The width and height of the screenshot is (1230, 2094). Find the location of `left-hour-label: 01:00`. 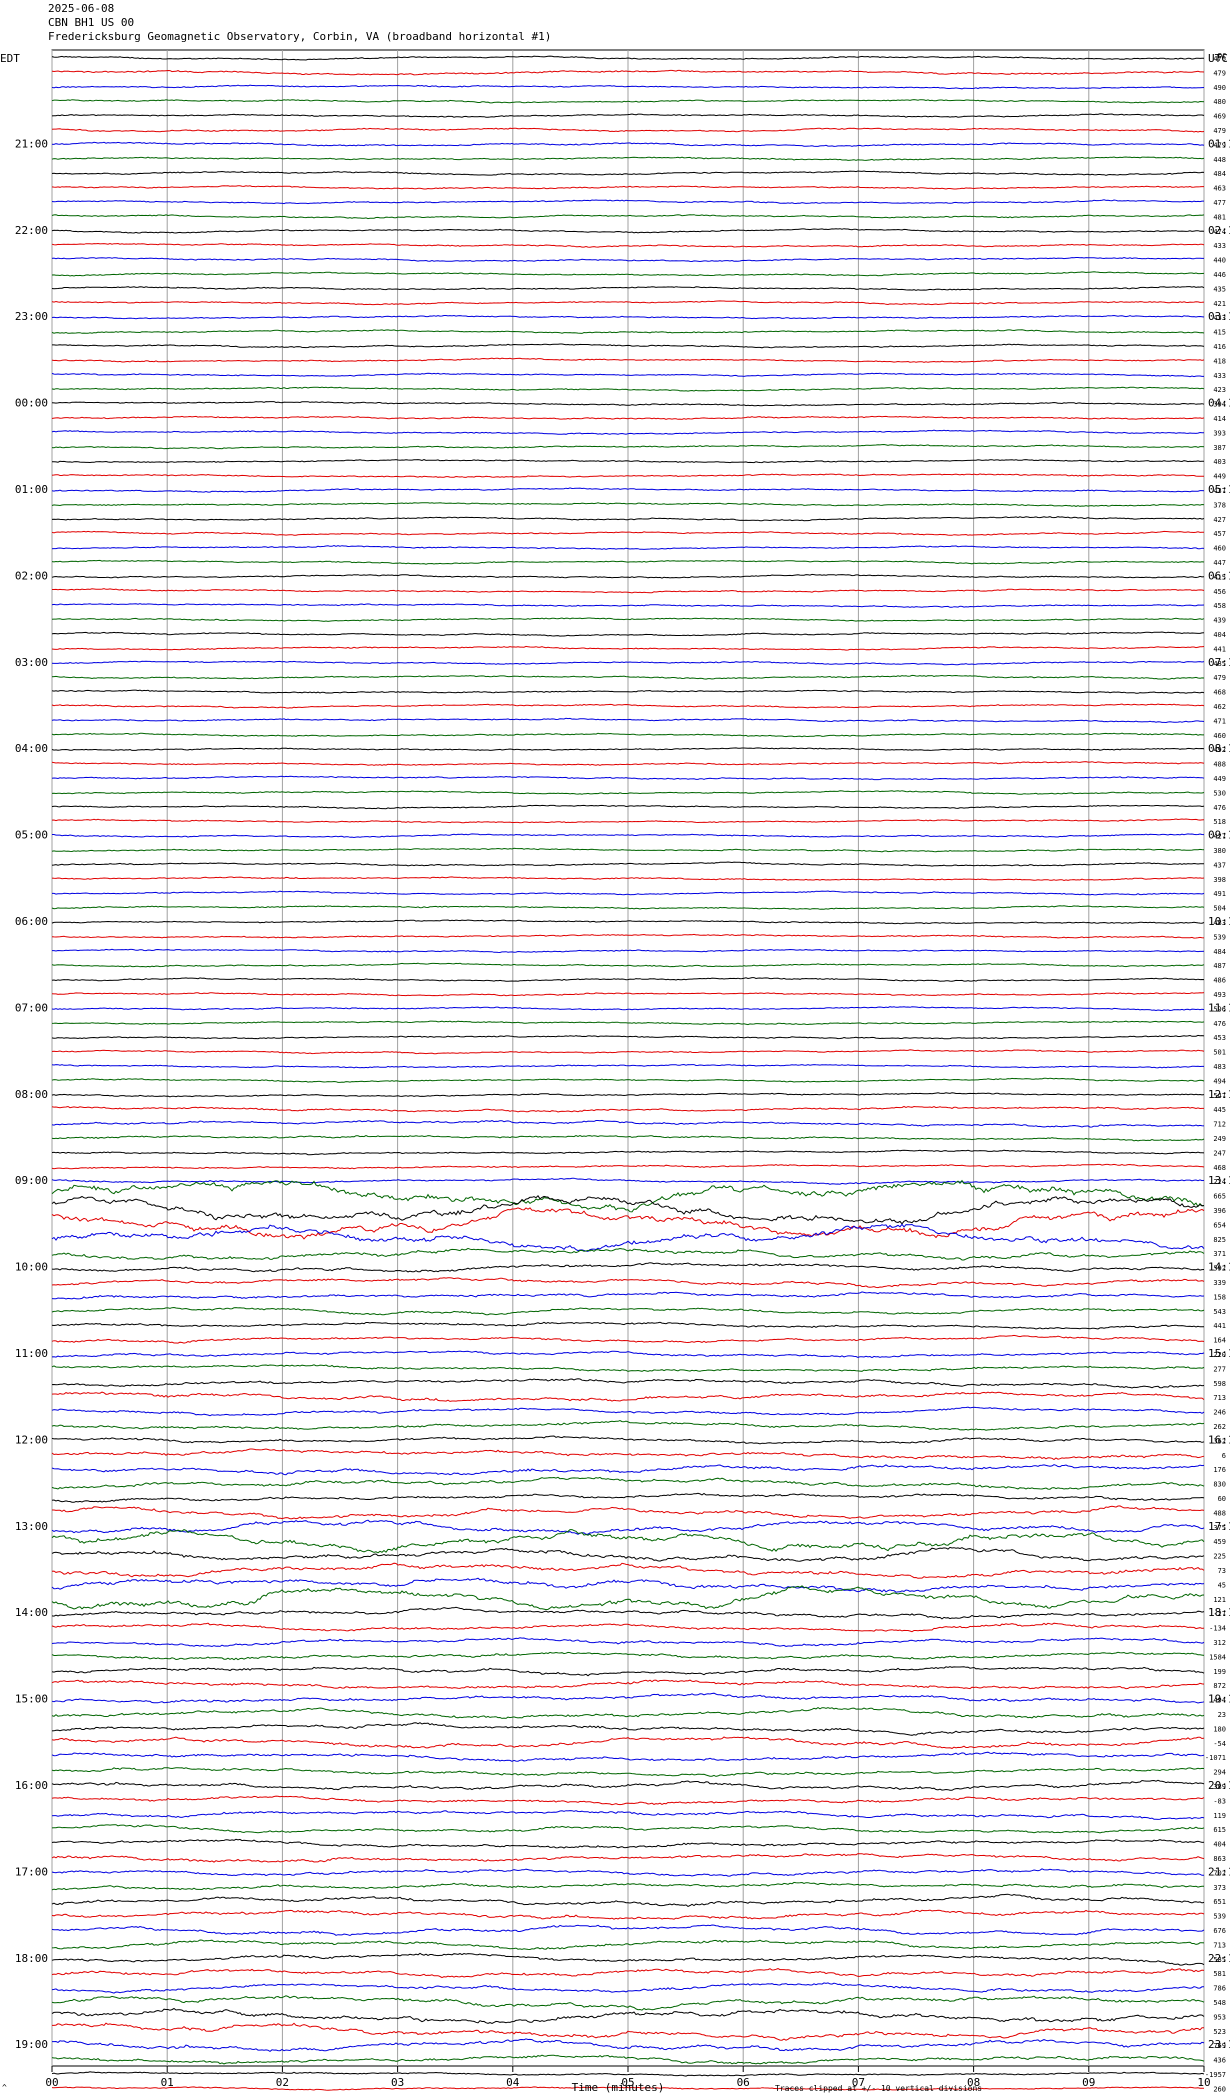

left-hour-label: 01:00 is located at coordinates (31, 489).